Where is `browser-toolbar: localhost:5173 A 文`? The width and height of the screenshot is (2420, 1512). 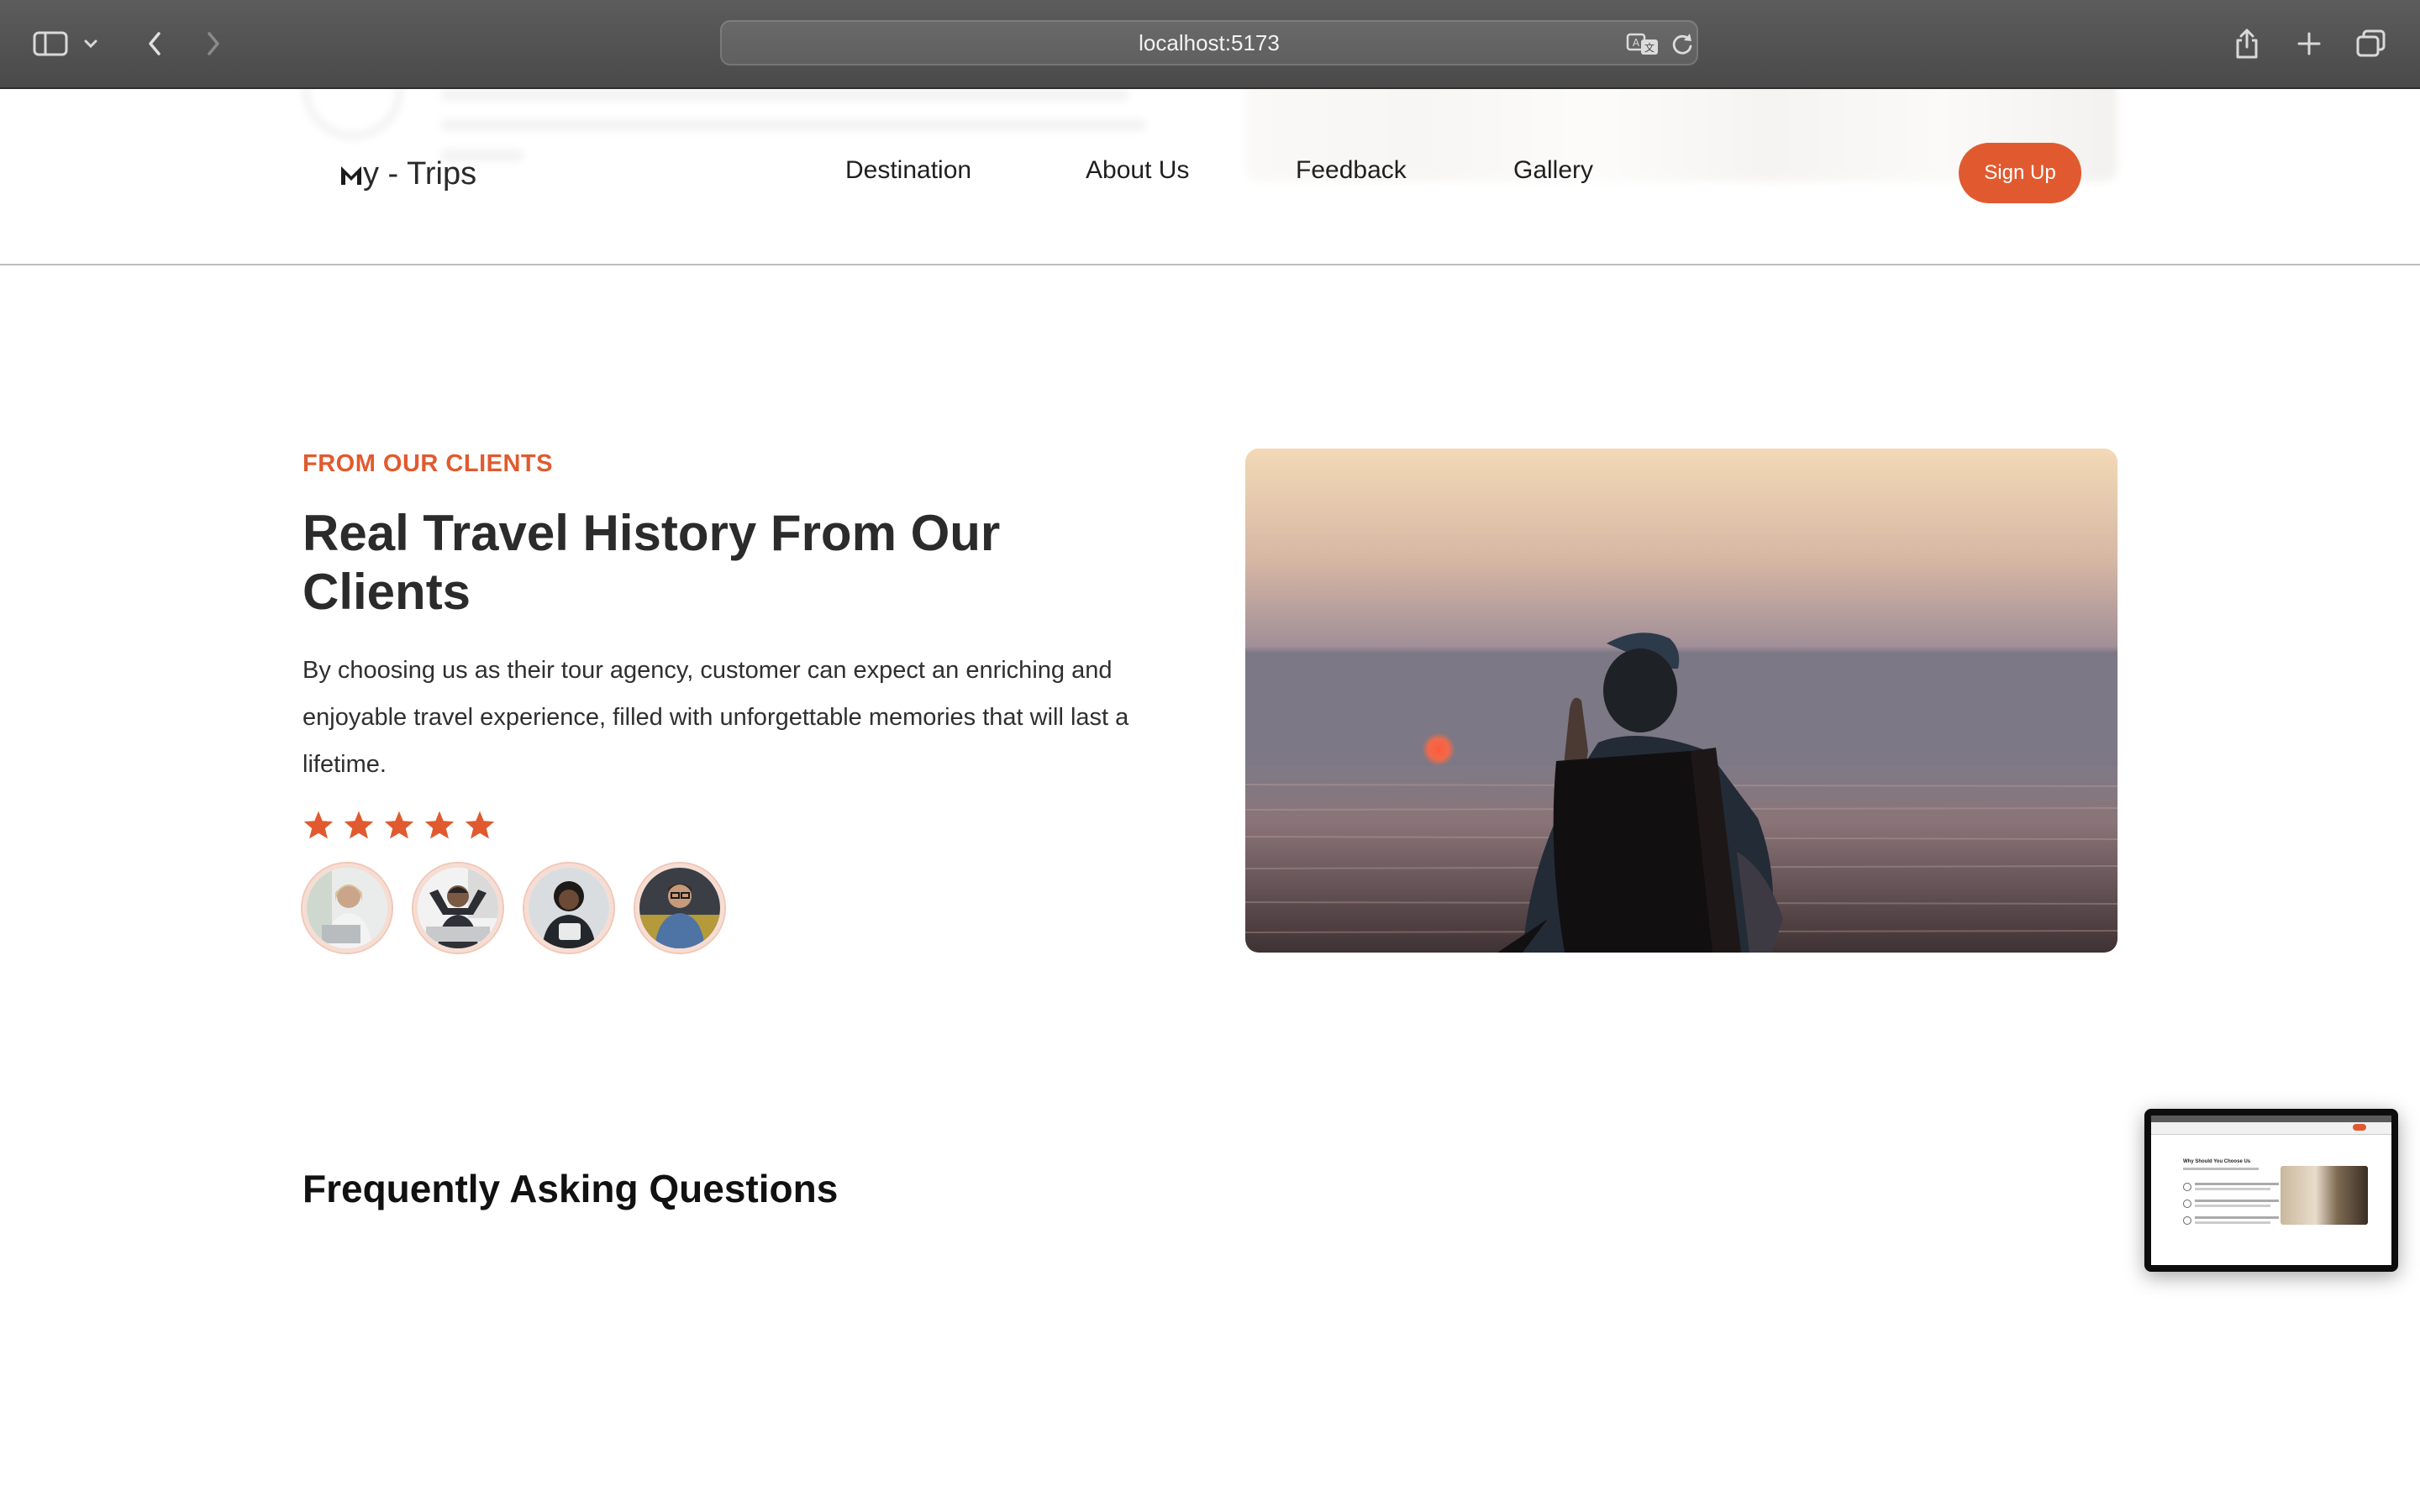
browser-toolbar: localhost:5173 A 文 is located at coordinates (1210, 44).